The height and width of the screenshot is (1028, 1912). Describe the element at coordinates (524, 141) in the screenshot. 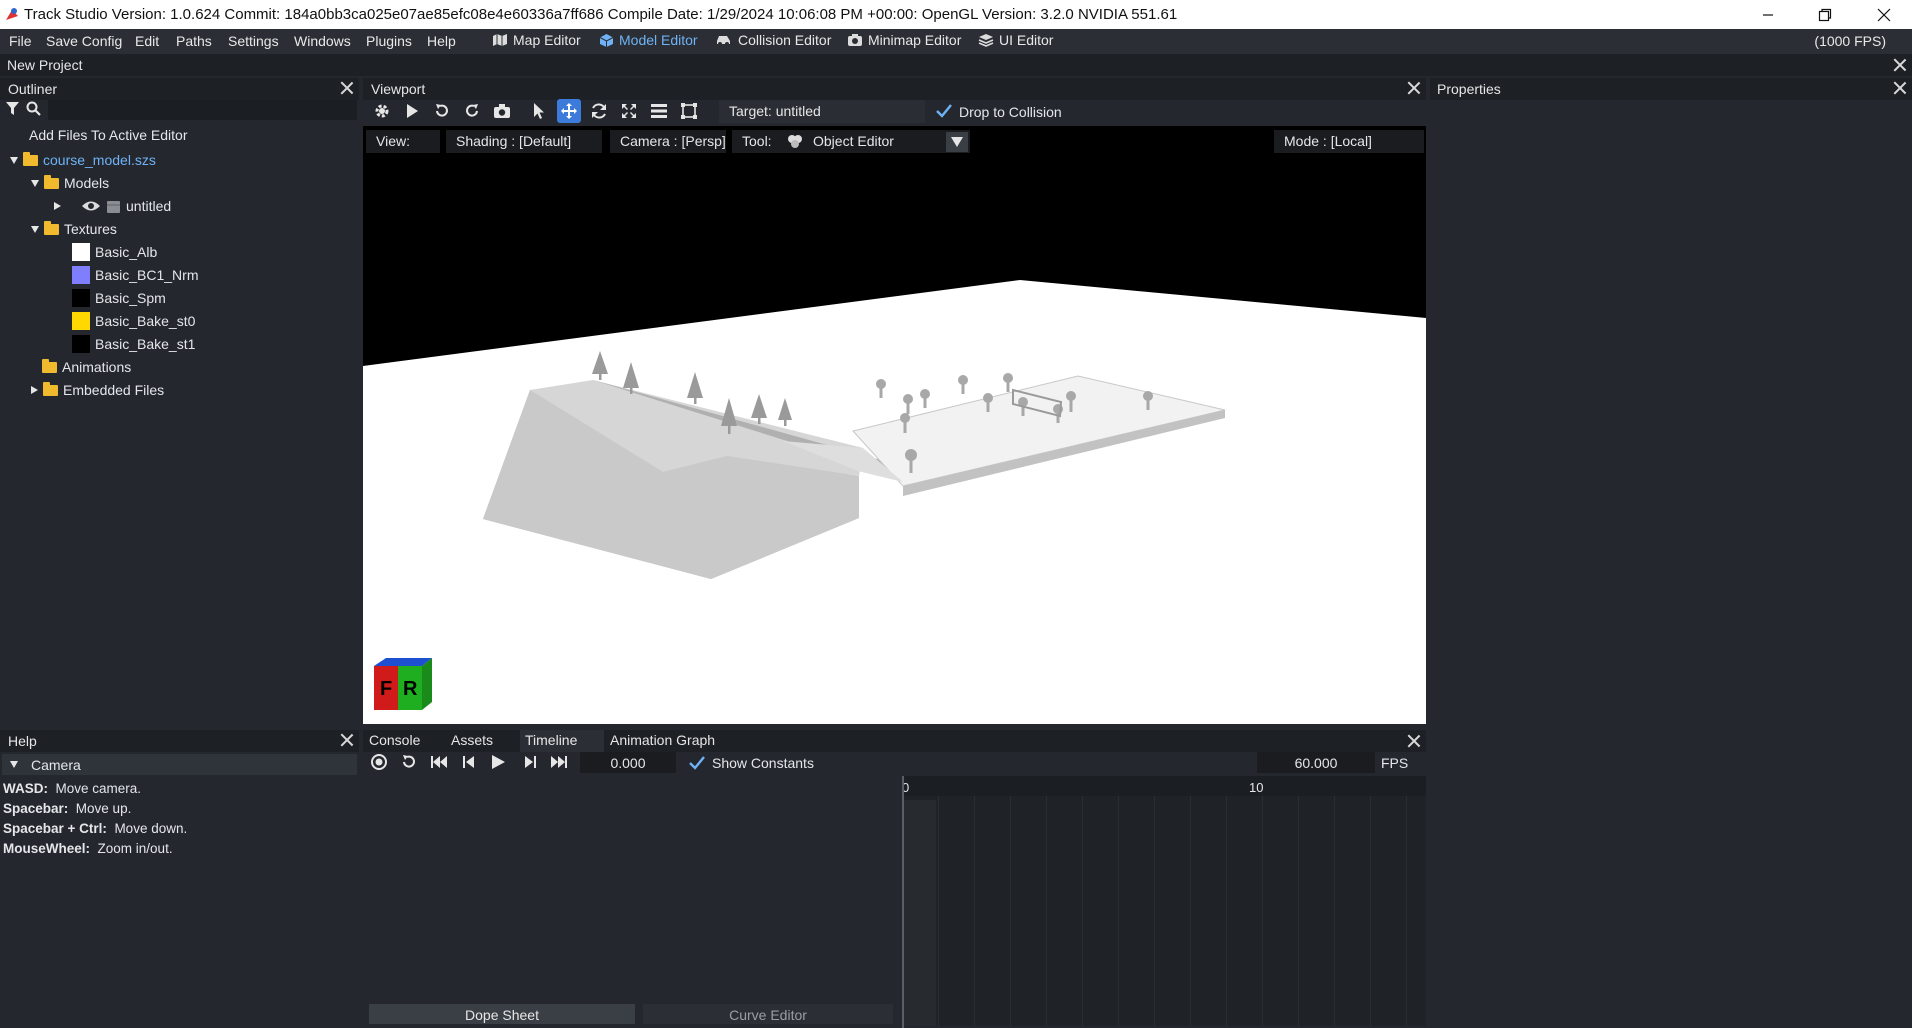

I see `shading-menu: Shading : [Default]` at that location.